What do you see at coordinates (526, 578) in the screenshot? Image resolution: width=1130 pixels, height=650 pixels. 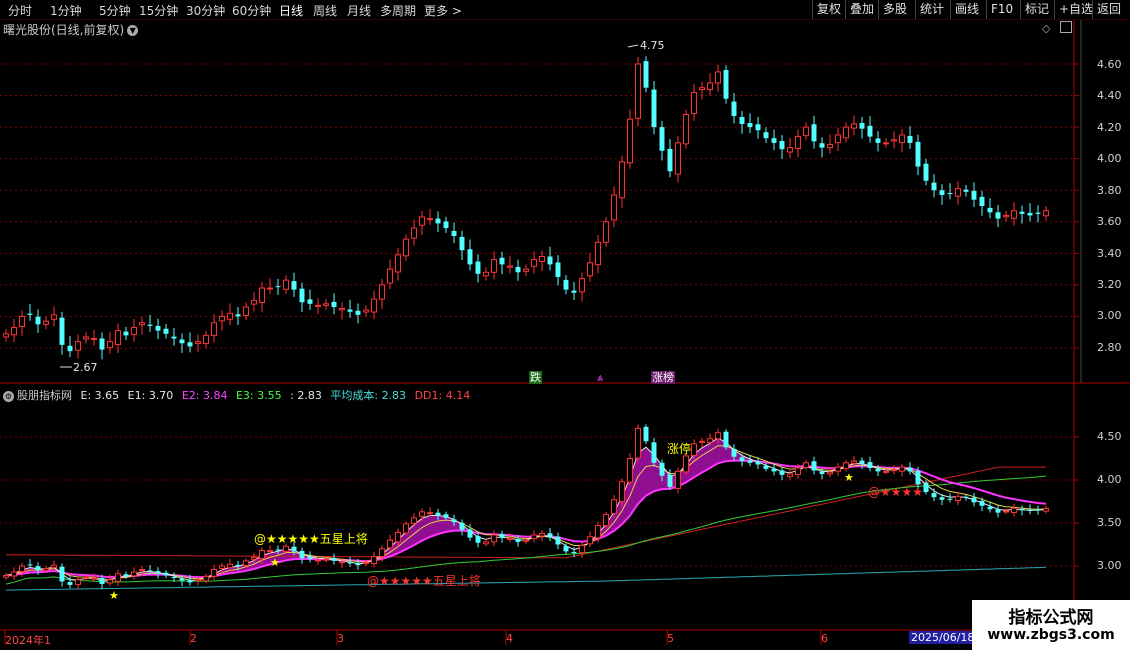 I see `avg-cost-line` at bounding box center [526, 578].